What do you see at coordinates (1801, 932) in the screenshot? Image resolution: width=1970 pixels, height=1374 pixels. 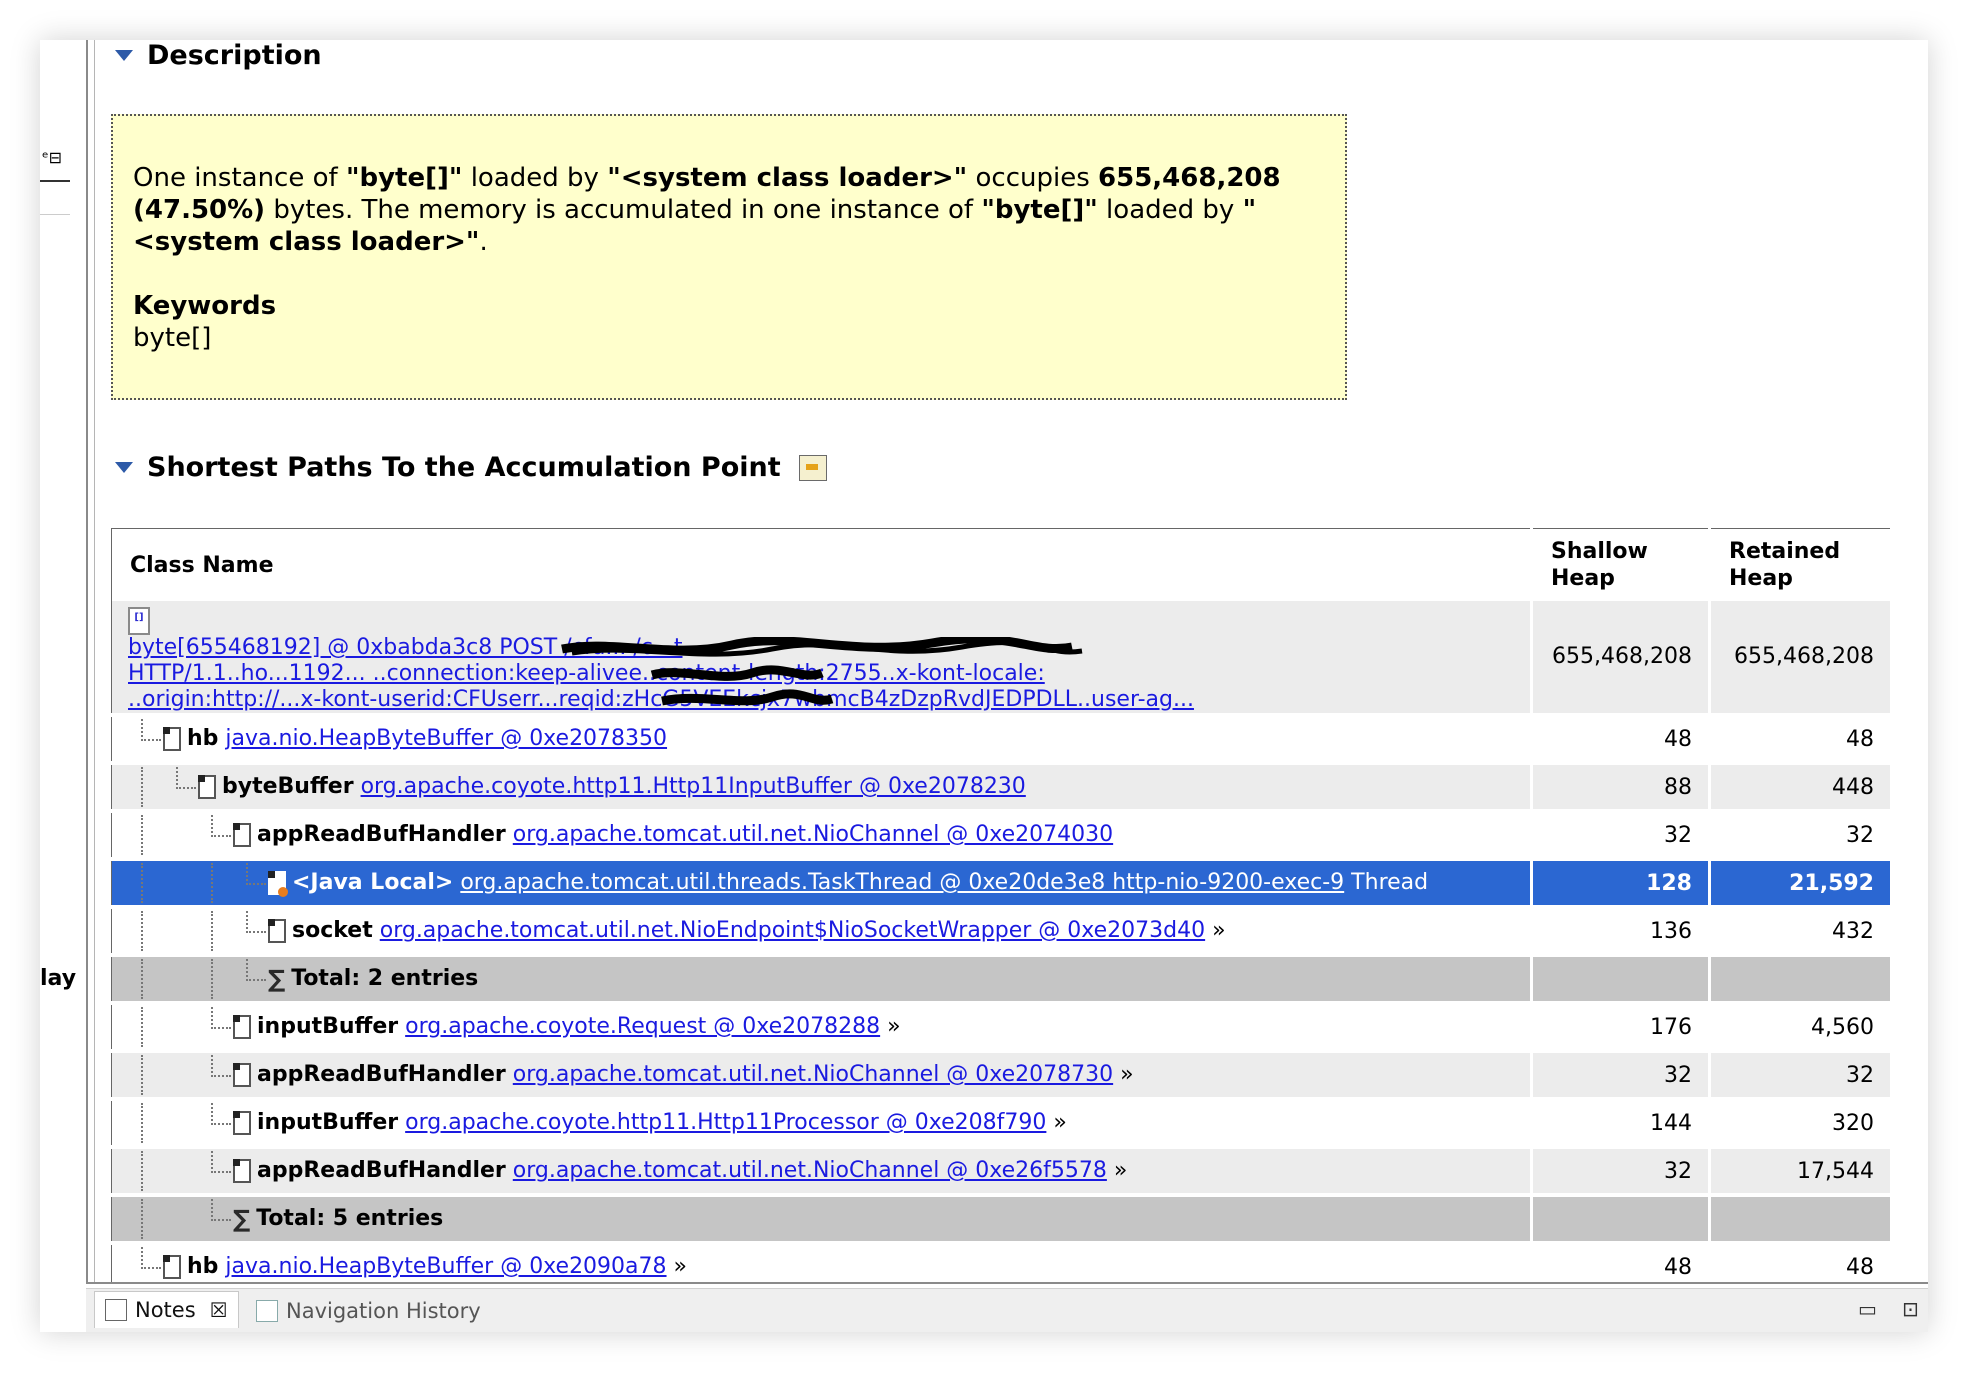 I see `cell-retained-heap: 432` at bounding box center [1801, 932].